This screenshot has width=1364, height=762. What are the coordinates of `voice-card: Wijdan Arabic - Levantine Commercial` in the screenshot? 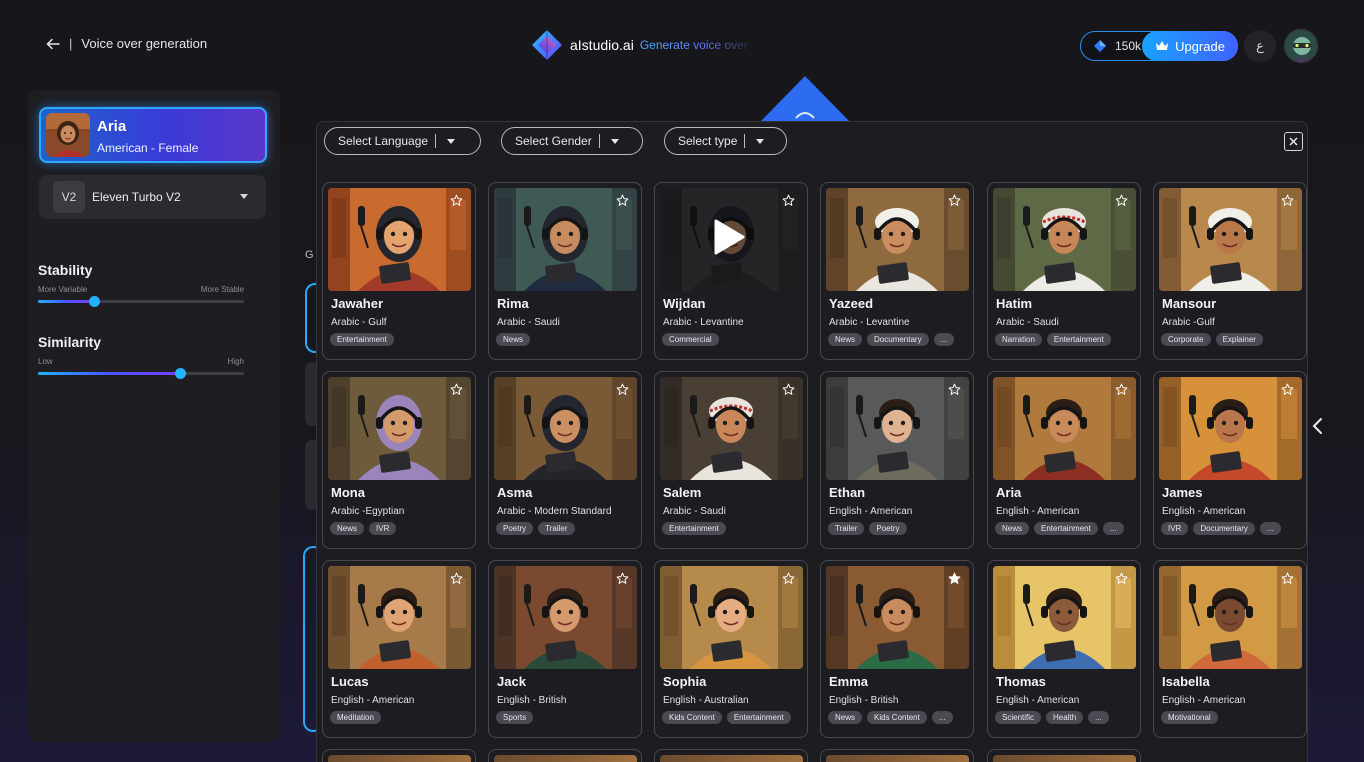 It's located at (731, 271).